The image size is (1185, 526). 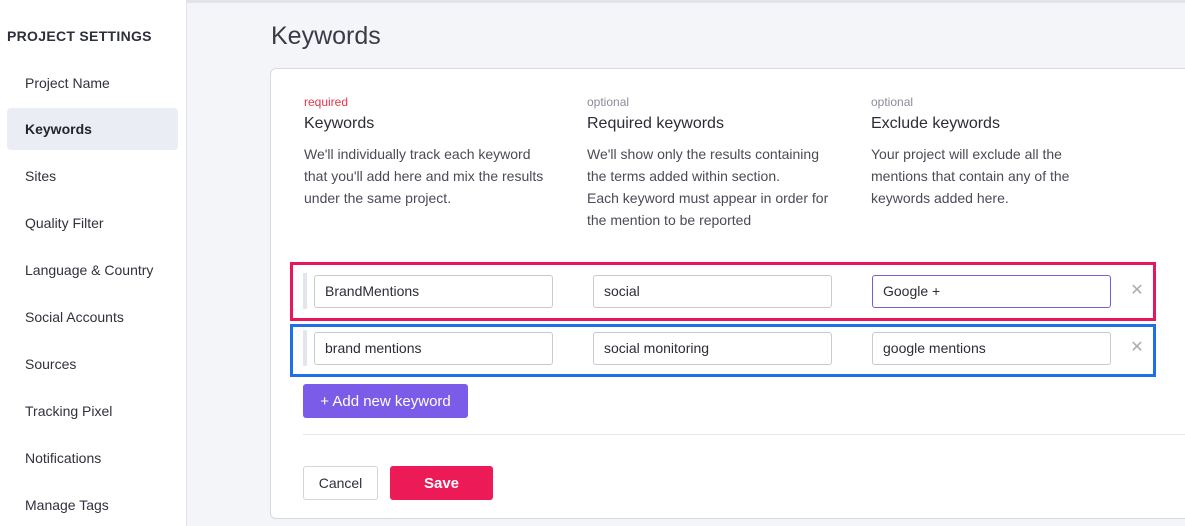 What do you see at coordinates (79, 36) in the screenshot?
I see `sidebar-title: PROJECT SETTINGS` at bounding box center [79, 36].